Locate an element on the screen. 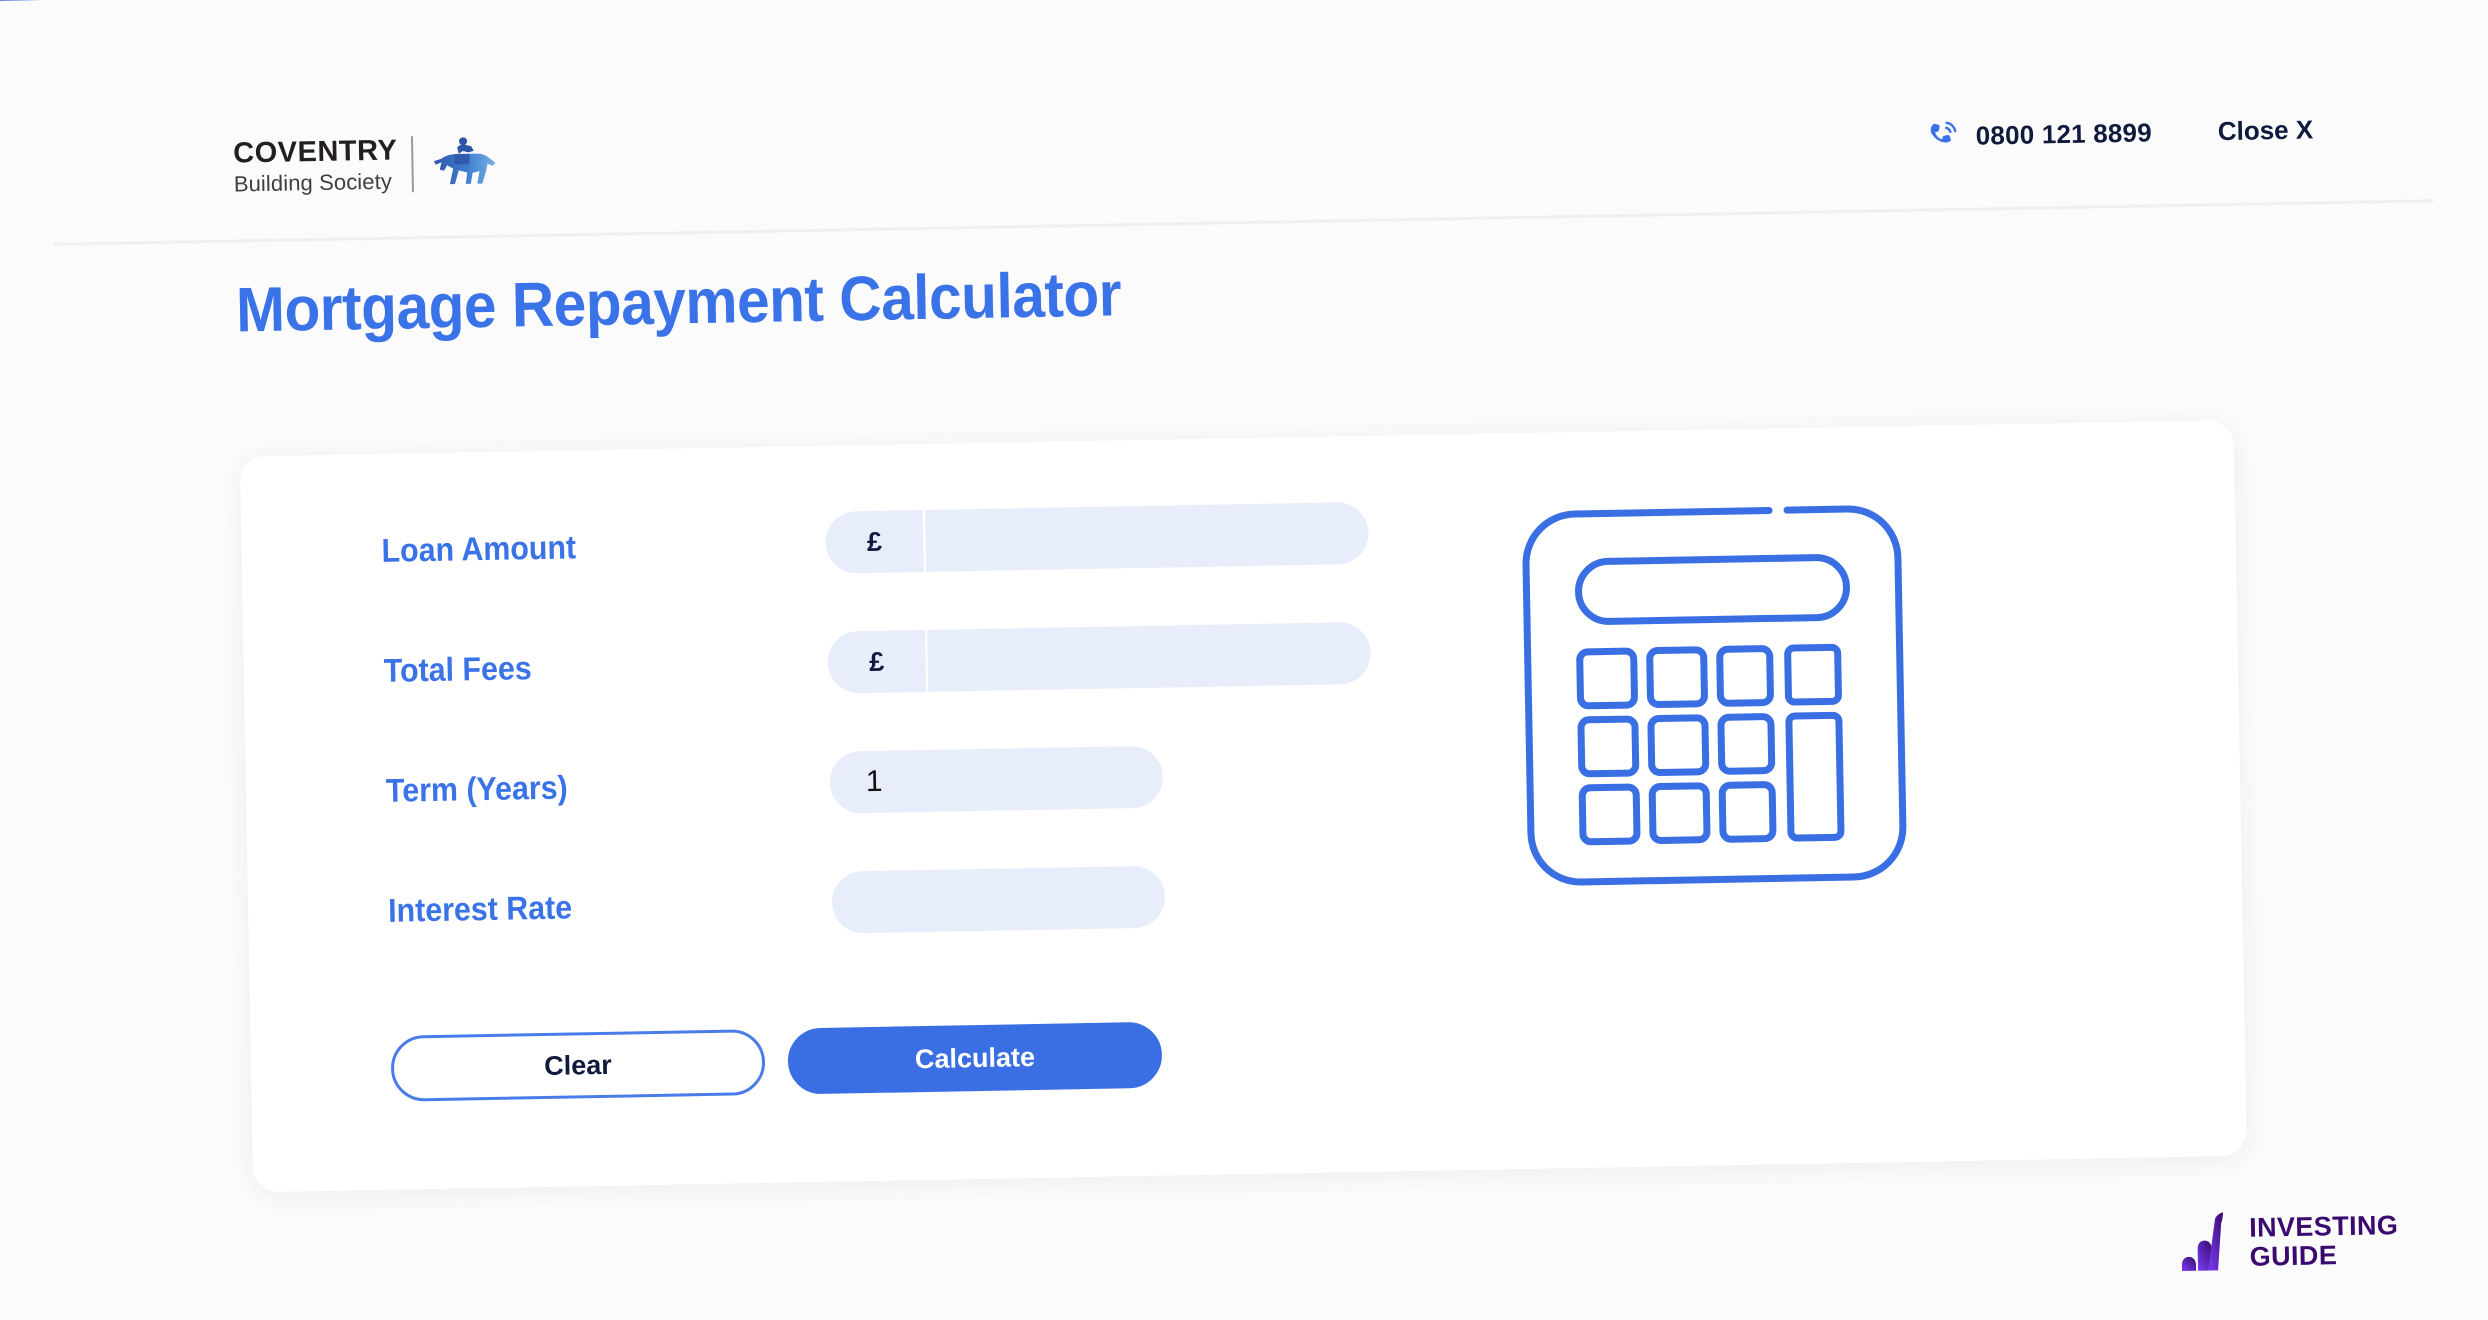 The width and height of the screenshot is (2488, 1320). label-loan-amount: Loan Amount is located at coordinates (479, 548).